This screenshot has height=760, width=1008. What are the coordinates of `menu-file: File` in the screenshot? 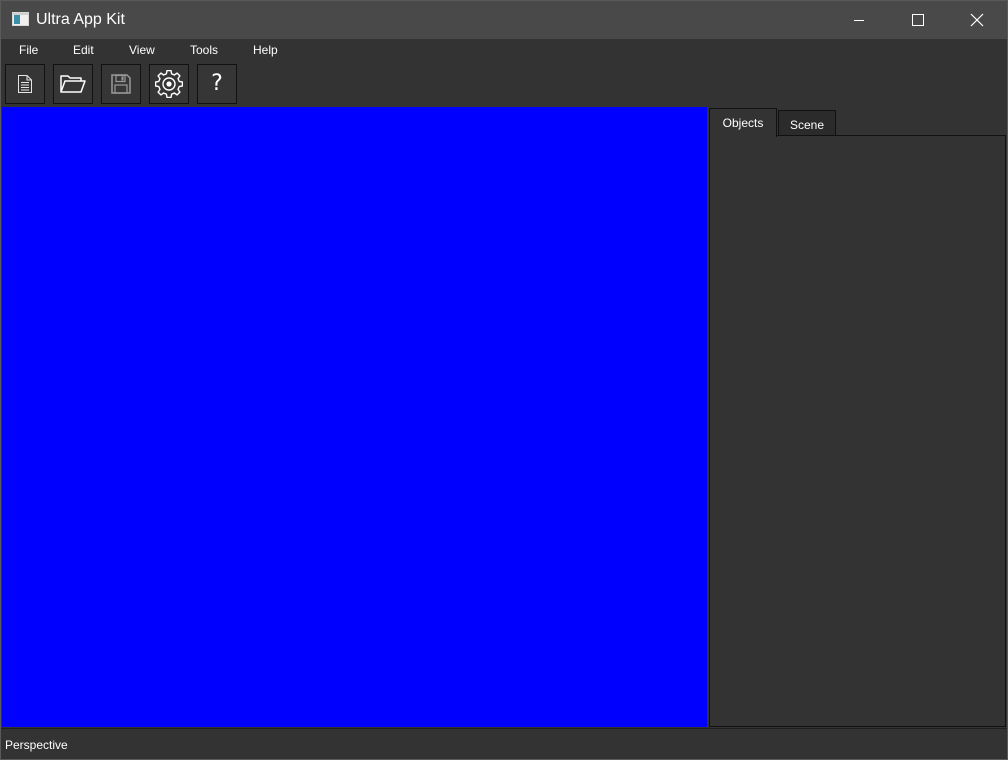 It's located at (28, 50).